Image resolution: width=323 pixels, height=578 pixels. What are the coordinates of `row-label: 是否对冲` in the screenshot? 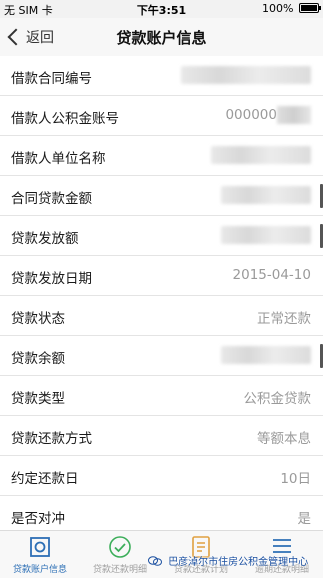 It's located at (38, 519).